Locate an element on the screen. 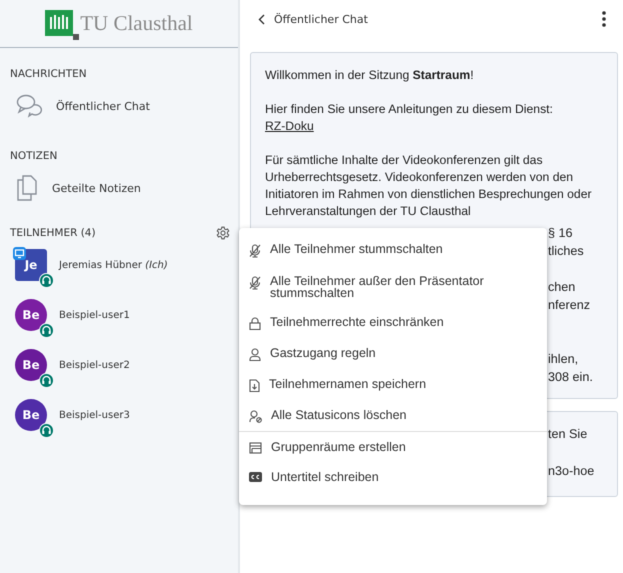 This screenshot has height=573, width=623. logo-icon is located at coordinates (62, 25).